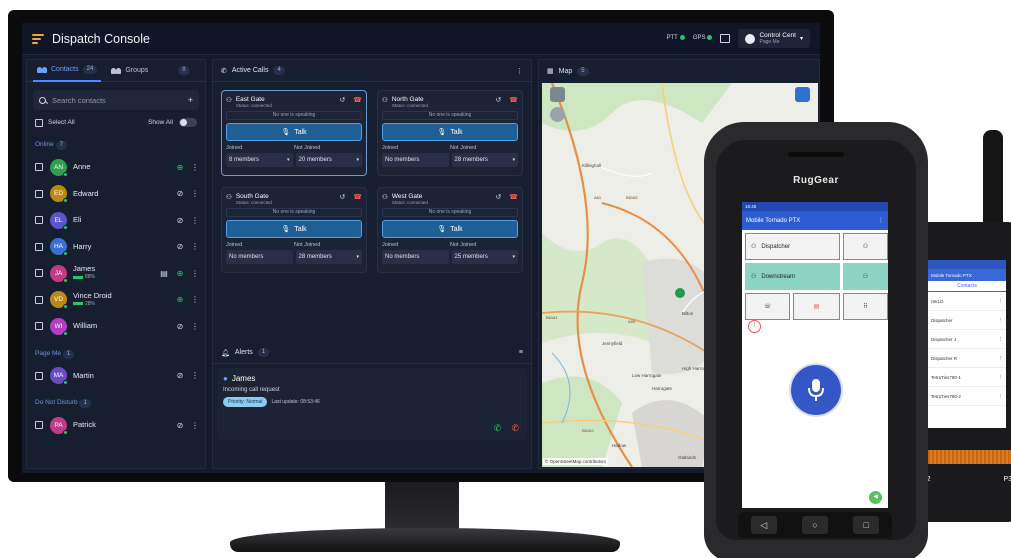  I want to click on message-button: ▤, so click(816, 306).